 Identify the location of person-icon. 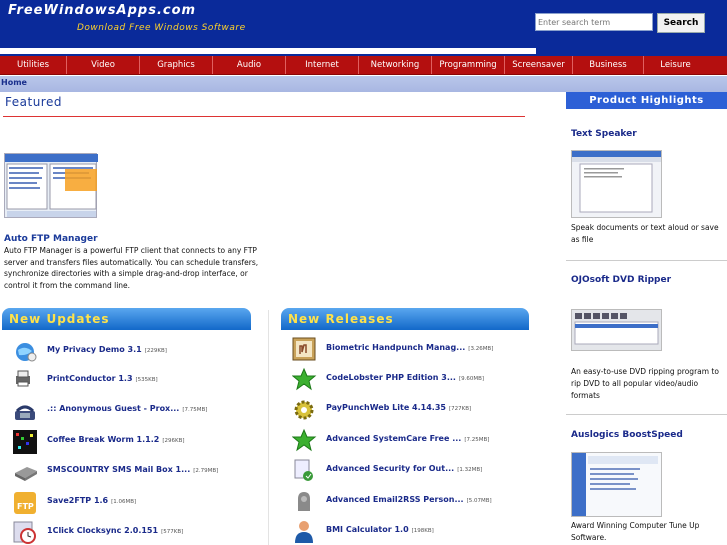
(305, 532).